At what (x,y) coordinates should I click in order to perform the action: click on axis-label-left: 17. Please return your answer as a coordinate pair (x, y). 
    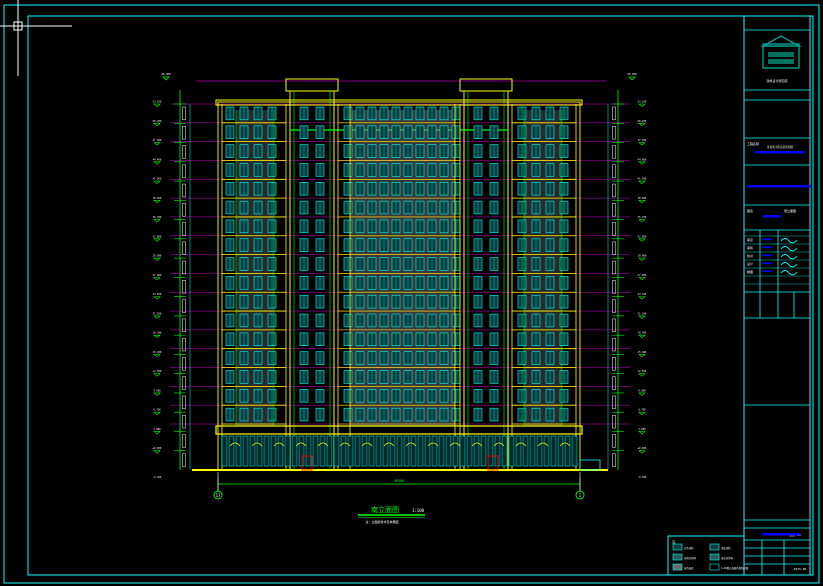
    Looking at the image, I should click on (218, 495).